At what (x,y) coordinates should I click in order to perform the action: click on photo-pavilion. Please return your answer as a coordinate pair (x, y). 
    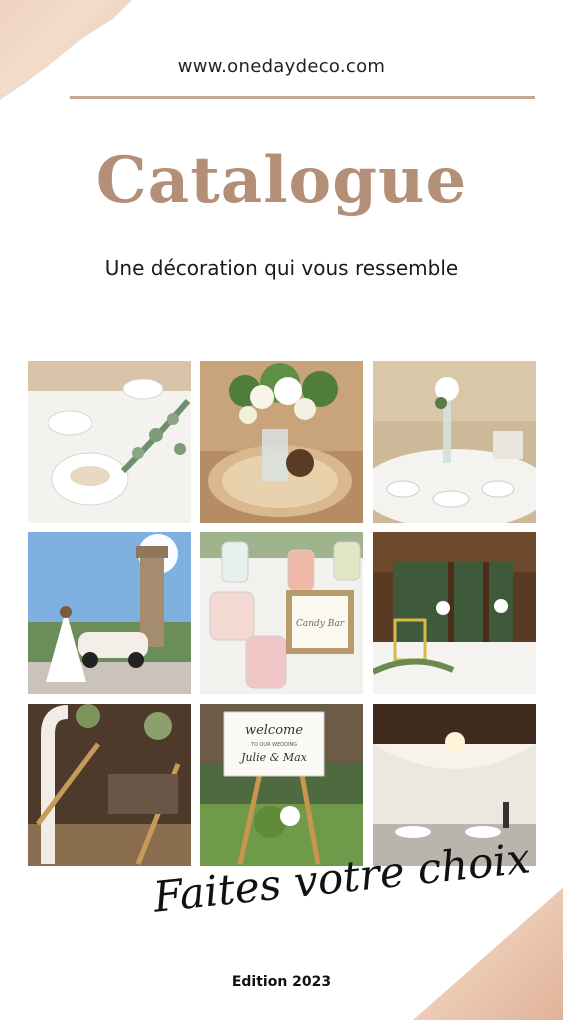
    Looking at the image, I should click on (454, 613).